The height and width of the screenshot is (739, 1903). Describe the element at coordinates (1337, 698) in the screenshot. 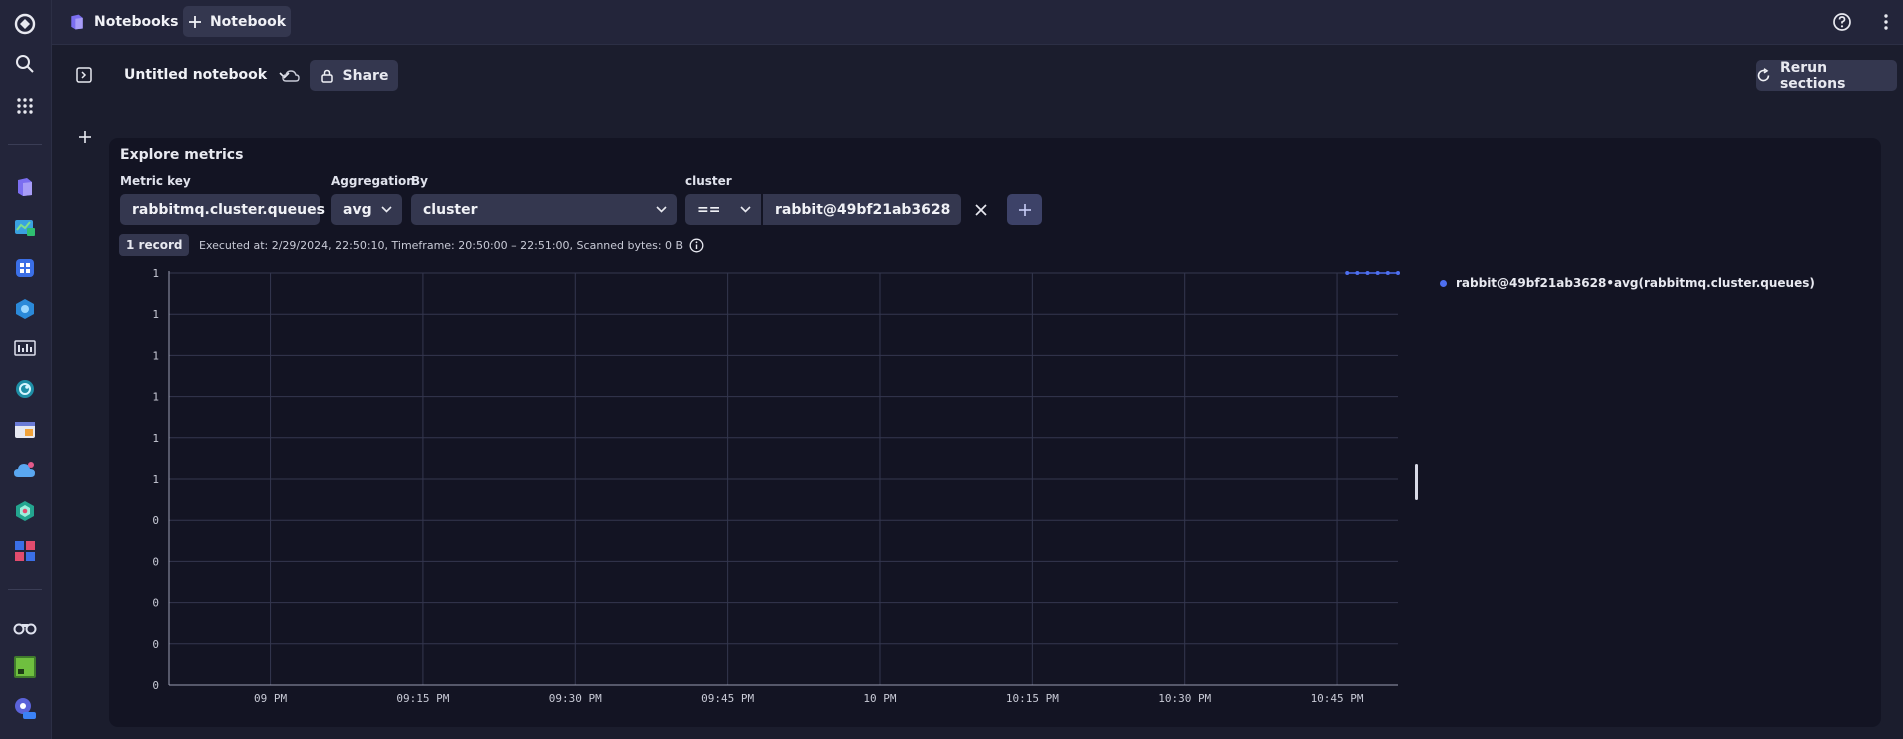

I see `x-tick-label: 10:45 PM` at that location.